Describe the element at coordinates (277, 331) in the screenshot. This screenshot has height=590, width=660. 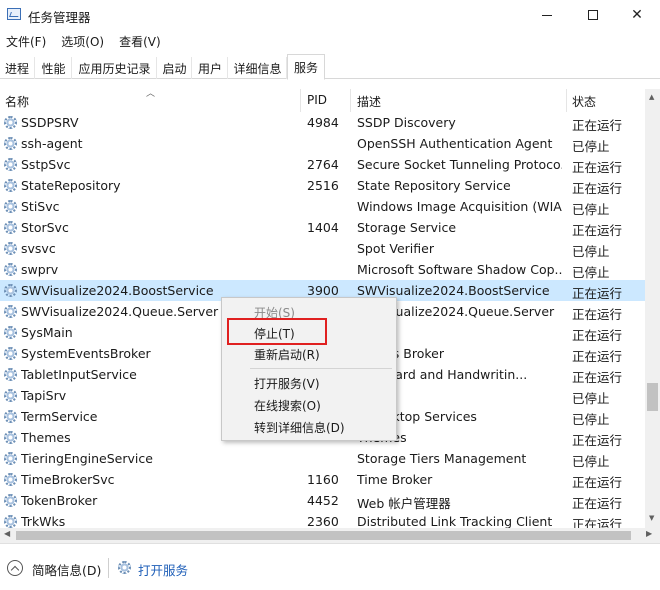
I see `stop-highlight-box` at that location.